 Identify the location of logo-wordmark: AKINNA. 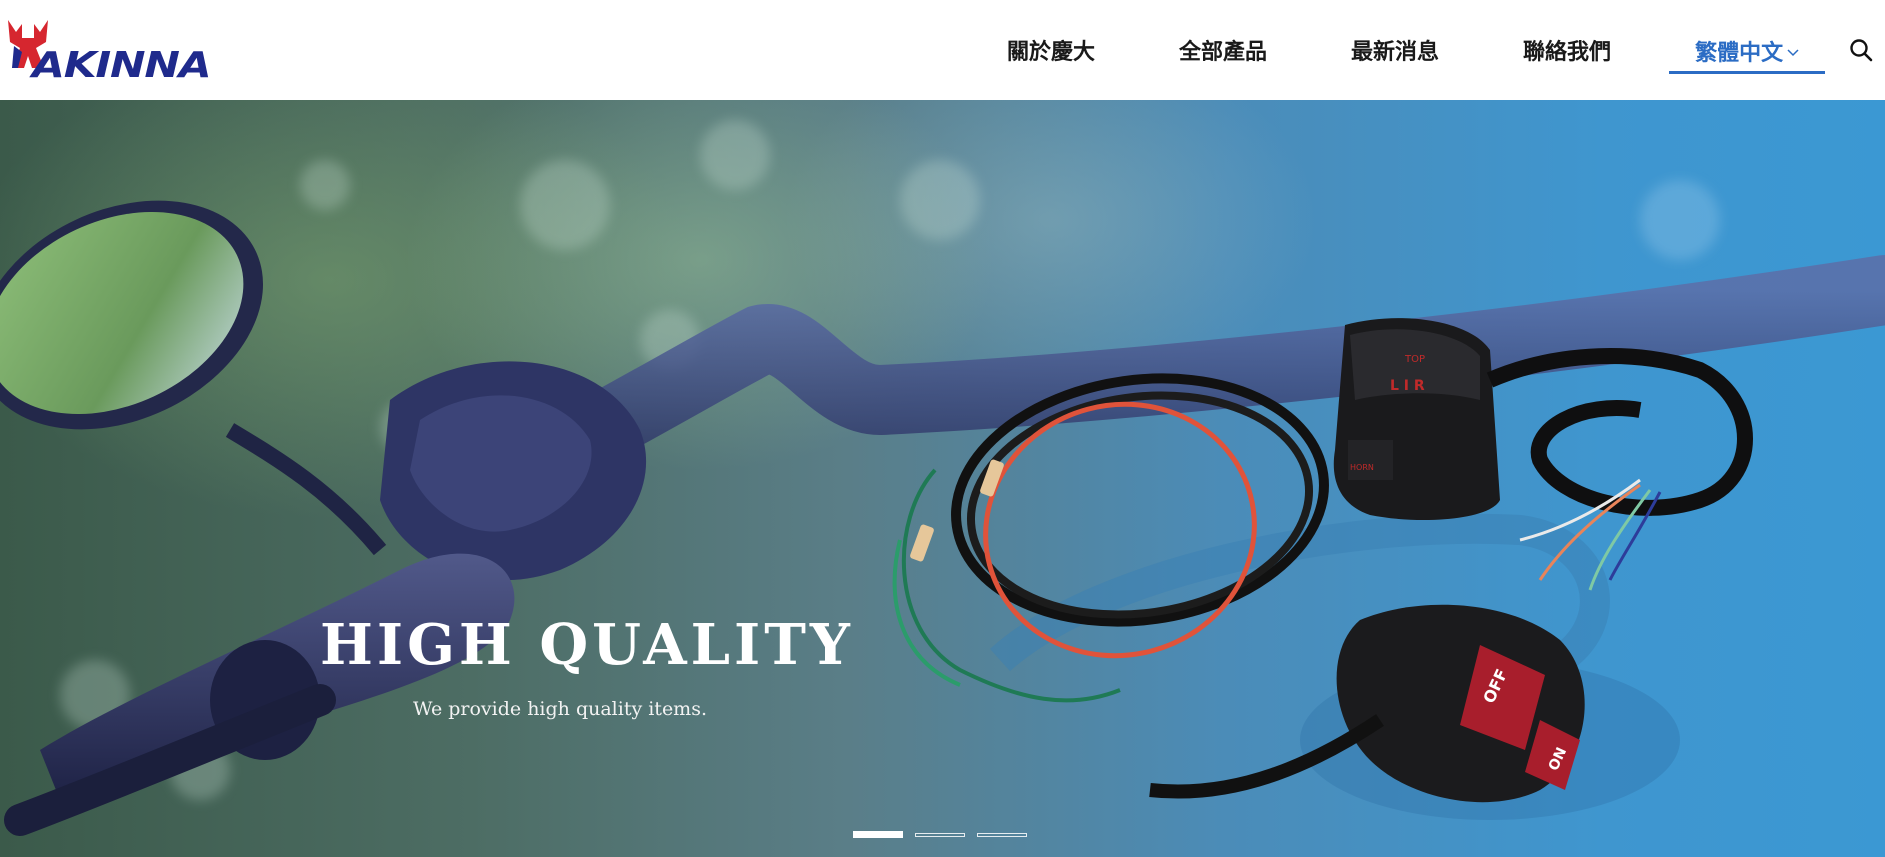
(122, 65).